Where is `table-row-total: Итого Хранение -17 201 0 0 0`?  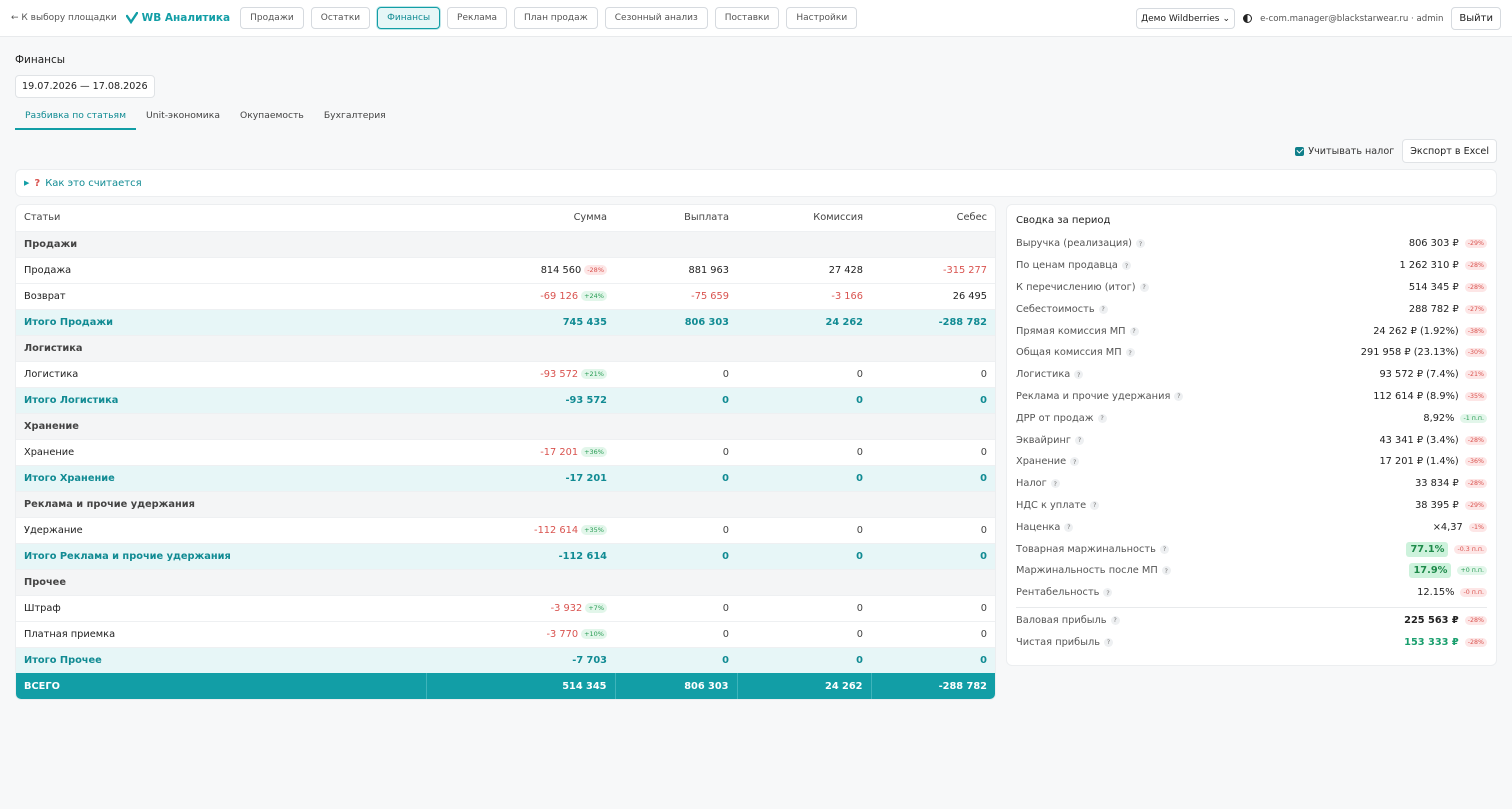
table-row-total: Итого Хранение -17 201 0 0 0 is located at coordinates (505, 477).